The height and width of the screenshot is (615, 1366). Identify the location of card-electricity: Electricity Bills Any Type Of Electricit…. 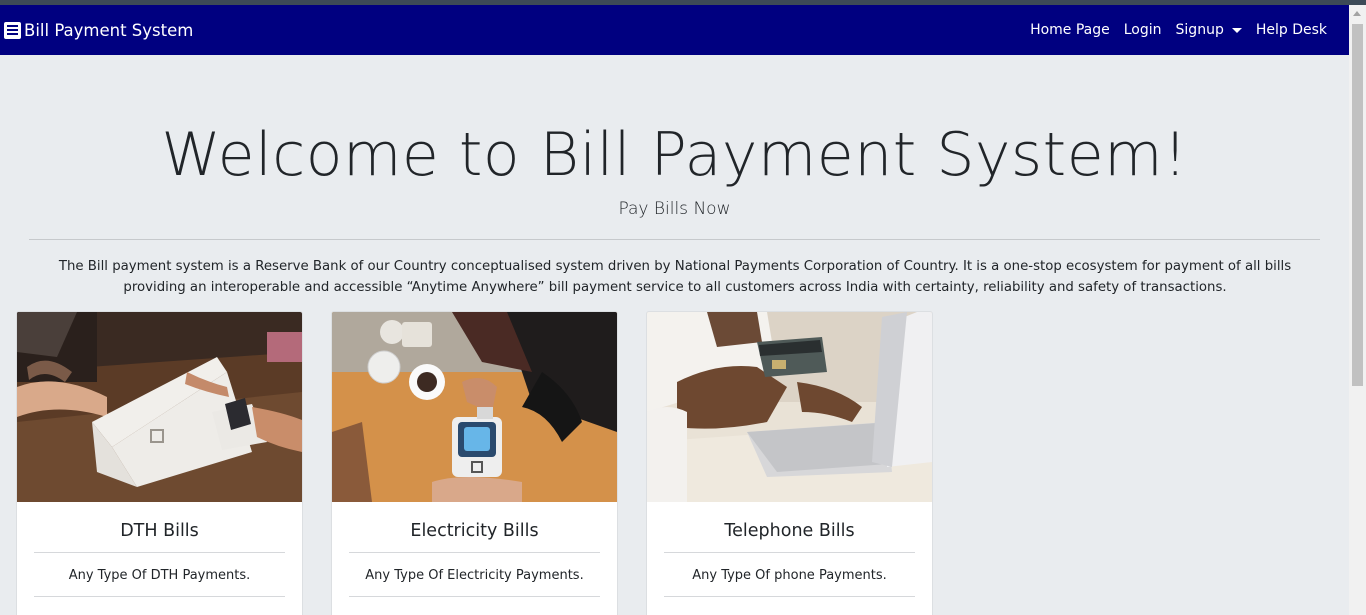
(474, 463).